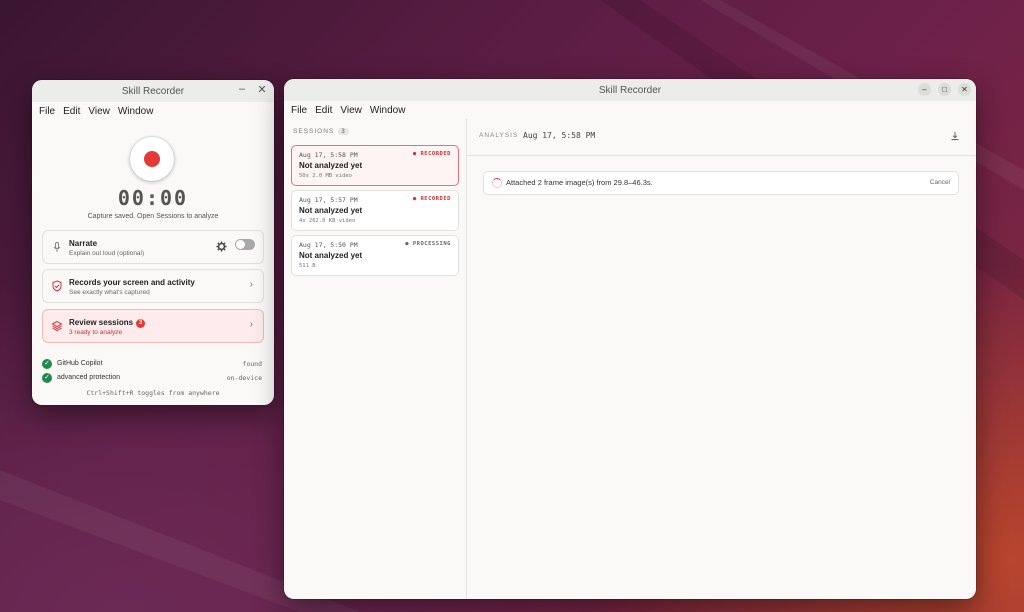 The width and height of the screenshot is (1024, 612). Describe the element at coordinates (152, 379) in the screenshot. I see `status-protection: ✓ advanced protection on-device` at that location.